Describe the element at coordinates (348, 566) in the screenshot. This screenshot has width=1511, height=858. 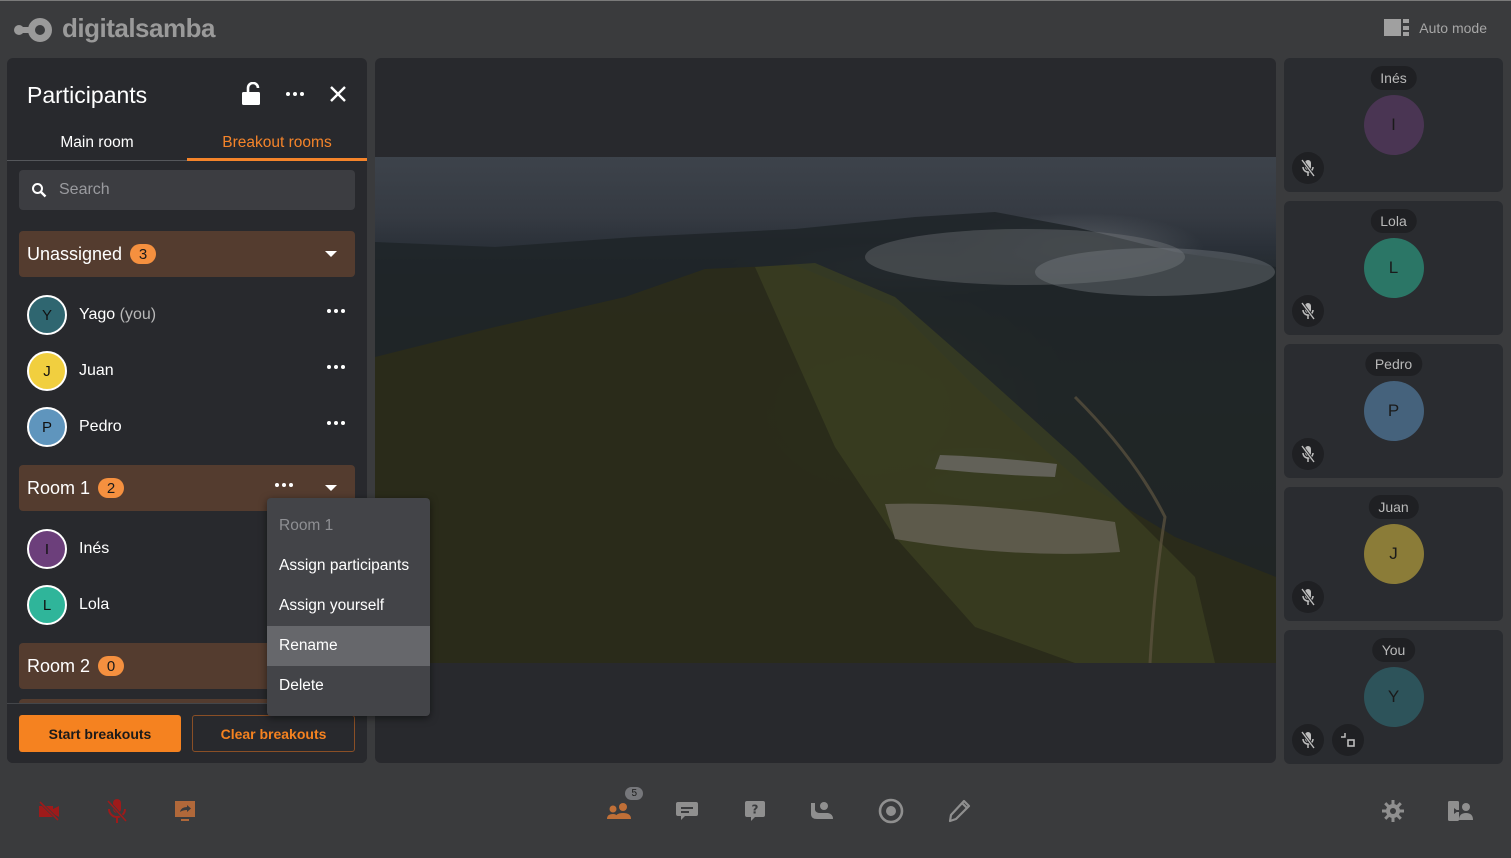
I see `menu-item-assign-participants: Assign participants` at that location.